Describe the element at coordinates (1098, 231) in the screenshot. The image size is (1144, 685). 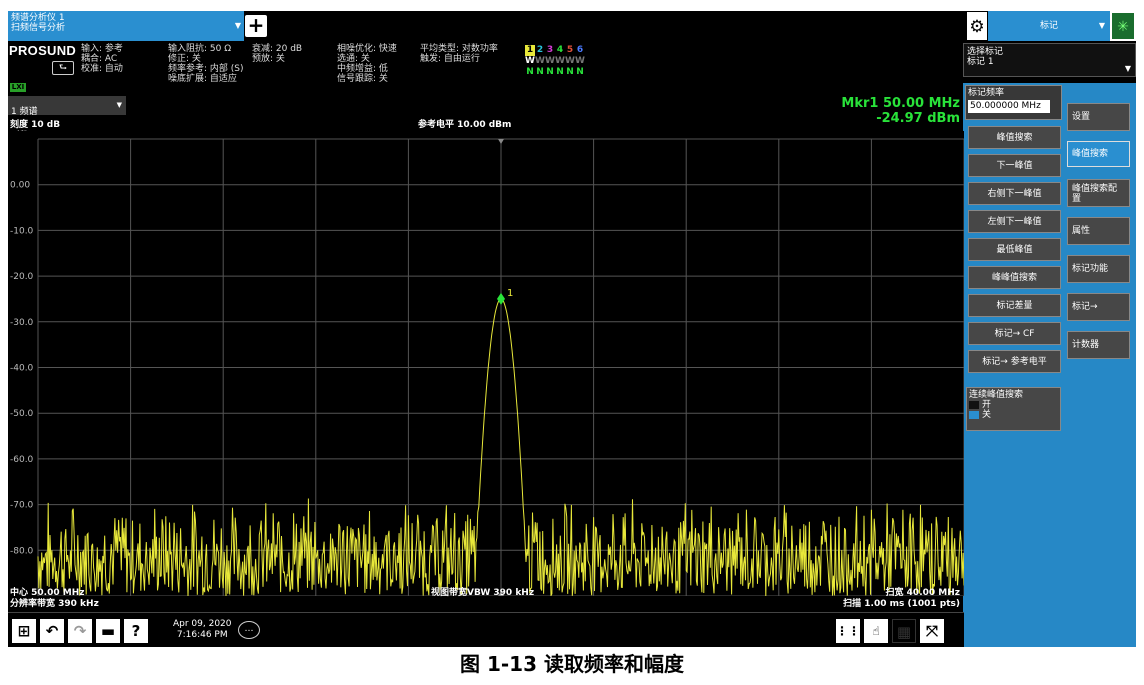
I see `tab-properties: 属性` at that location.